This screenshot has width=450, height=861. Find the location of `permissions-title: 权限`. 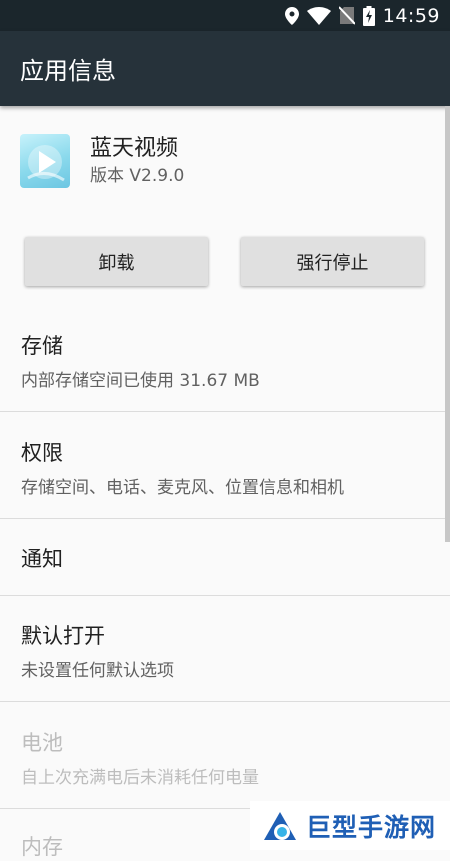

permissions-title: 权限 is located at coordinates (42, 453).